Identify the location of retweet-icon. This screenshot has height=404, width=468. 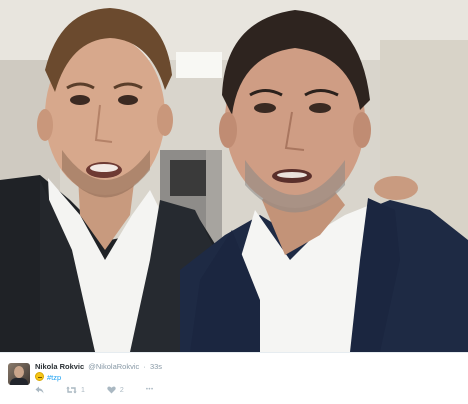
(71, 390).